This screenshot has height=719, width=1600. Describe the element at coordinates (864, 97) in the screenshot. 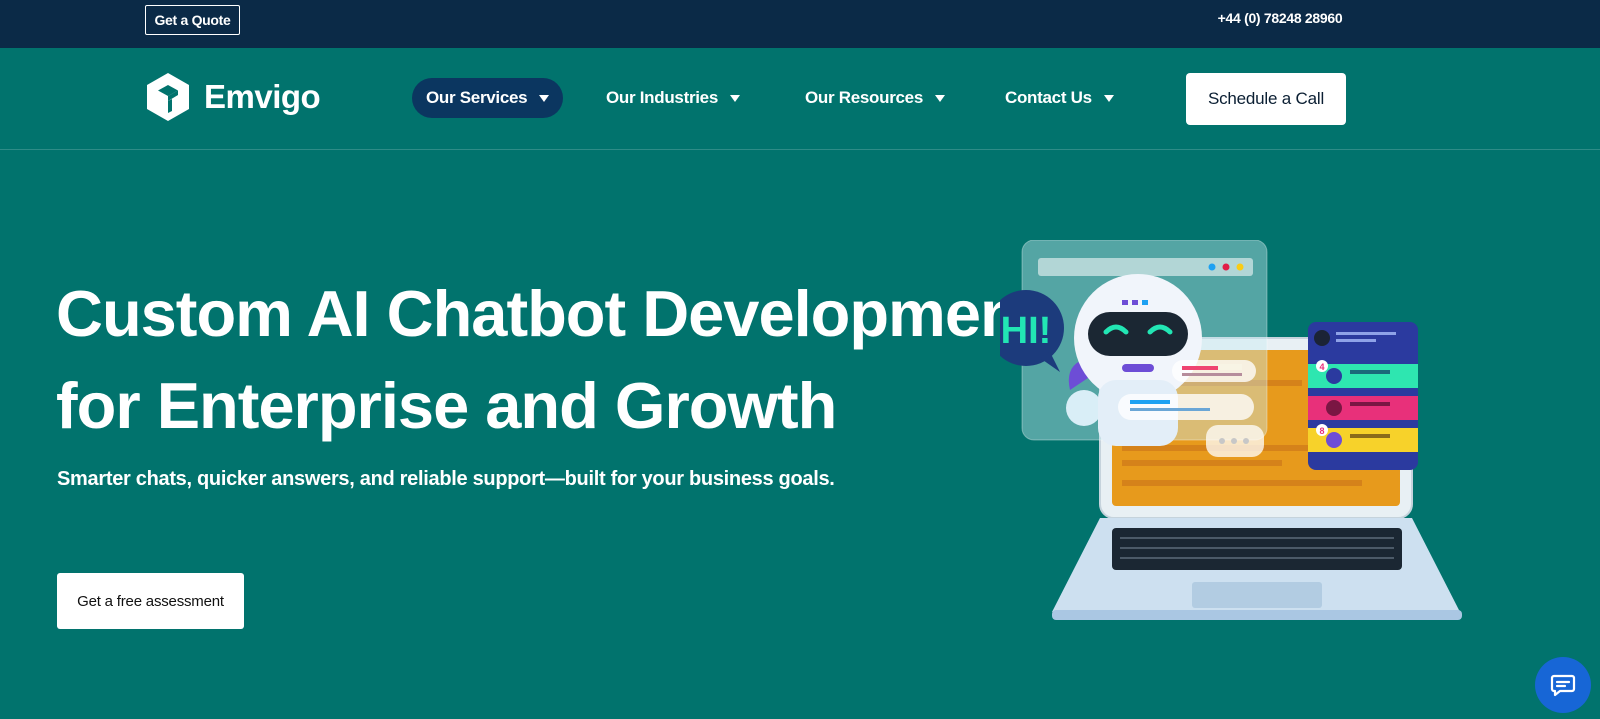

I see `nav-label: Our Resources` at that location.